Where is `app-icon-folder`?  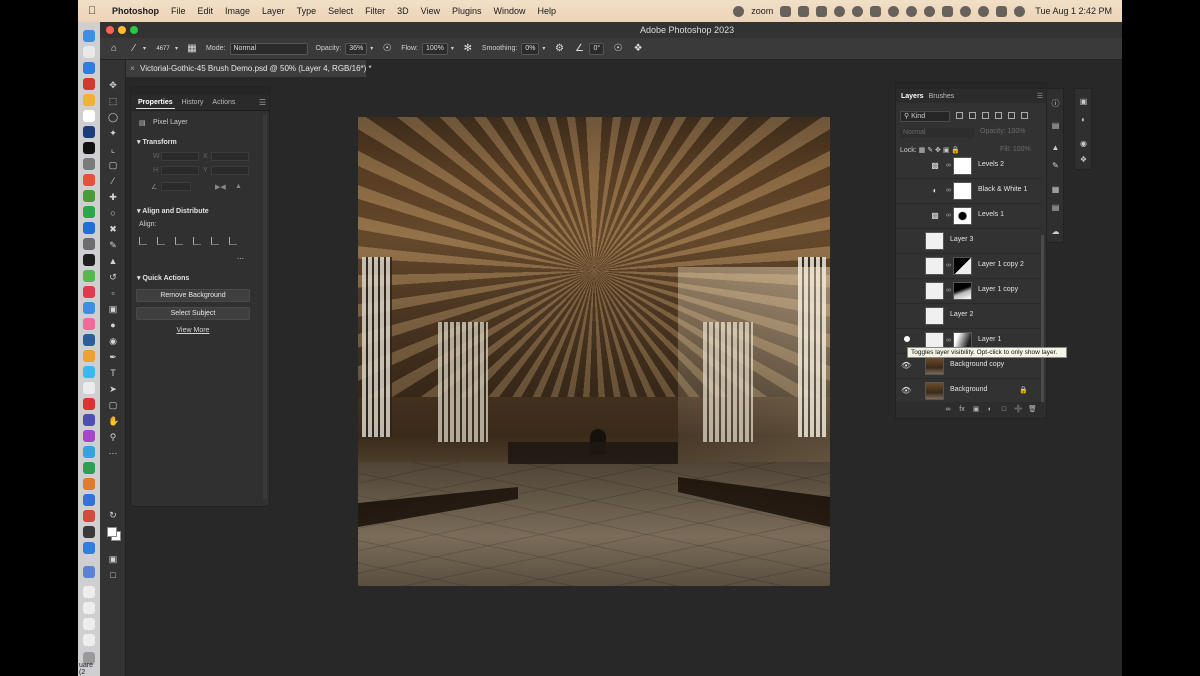 app-icon-folder is located at coordinates (89, 572).